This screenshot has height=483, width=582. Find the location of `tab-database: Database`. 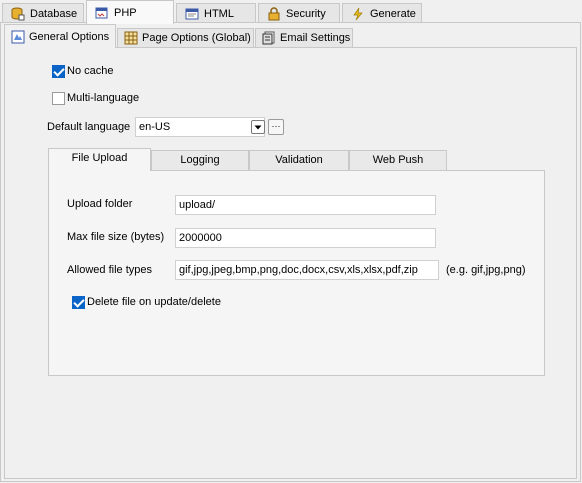

tab-database: Database is located at coordinates (43, 13).